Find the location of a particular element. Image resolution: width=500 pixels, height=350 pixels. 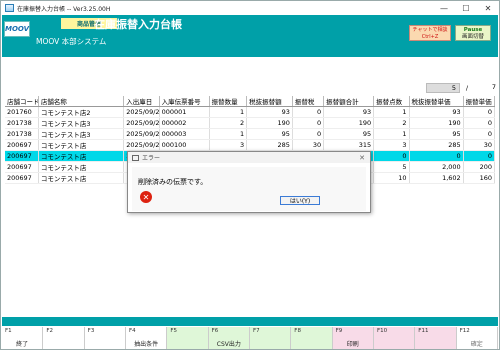

column-header: 振替税 is located at coordinates (308, 101).